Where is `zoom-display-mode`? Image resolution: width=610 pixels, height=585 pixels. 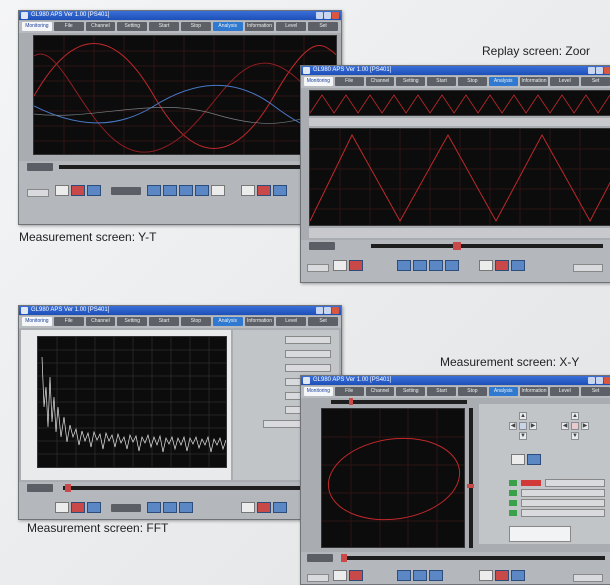
zoom-display-mode is located at coordinates (318, 268).